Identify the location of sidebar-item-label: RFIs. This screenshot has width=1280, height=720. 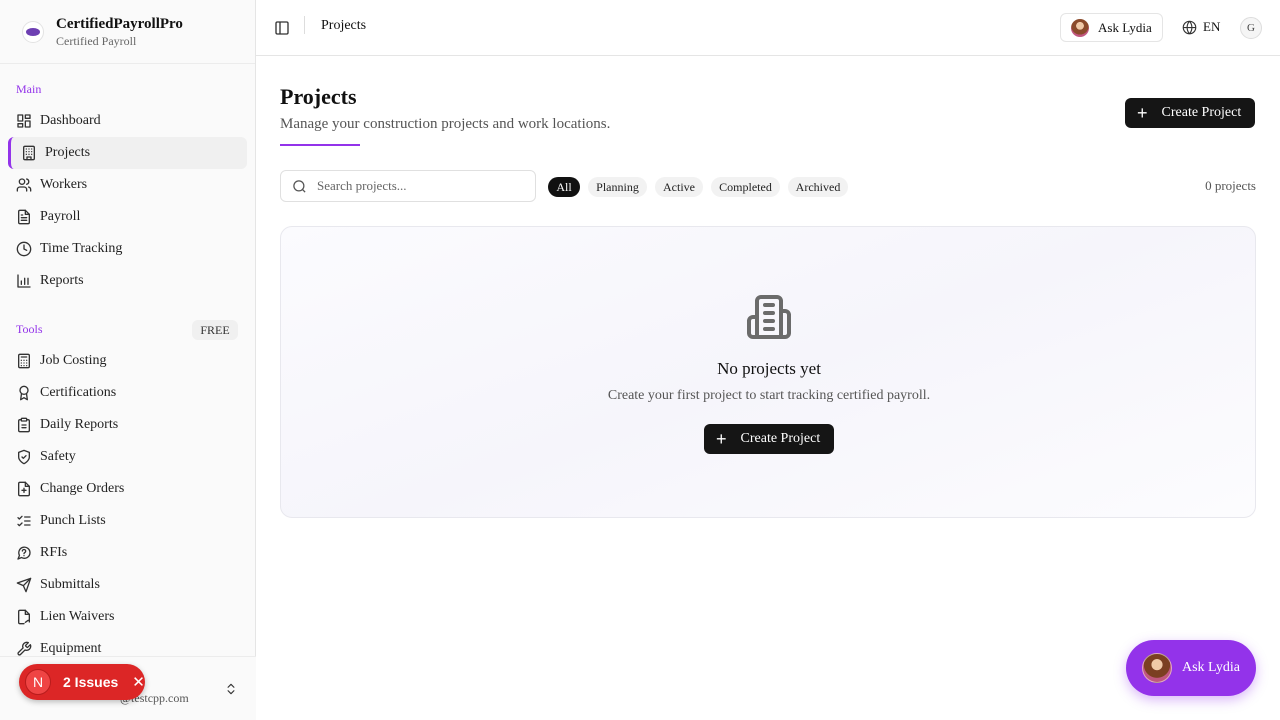
(54, 552).